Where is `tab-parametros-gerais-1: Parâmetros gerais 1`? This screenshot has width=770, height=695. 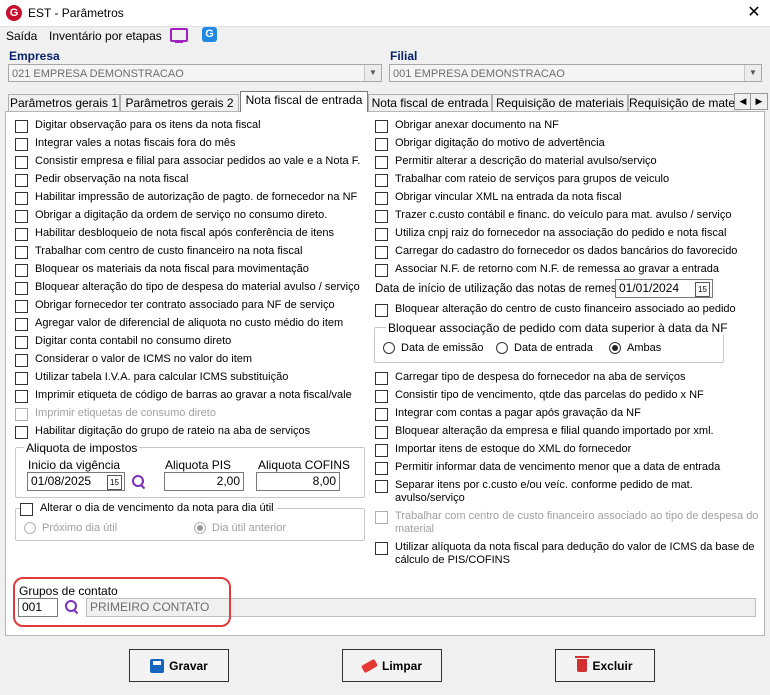
tab-parametros-gerais-1: Parâmetros gerais 1 is located at coordinates (64, 102).